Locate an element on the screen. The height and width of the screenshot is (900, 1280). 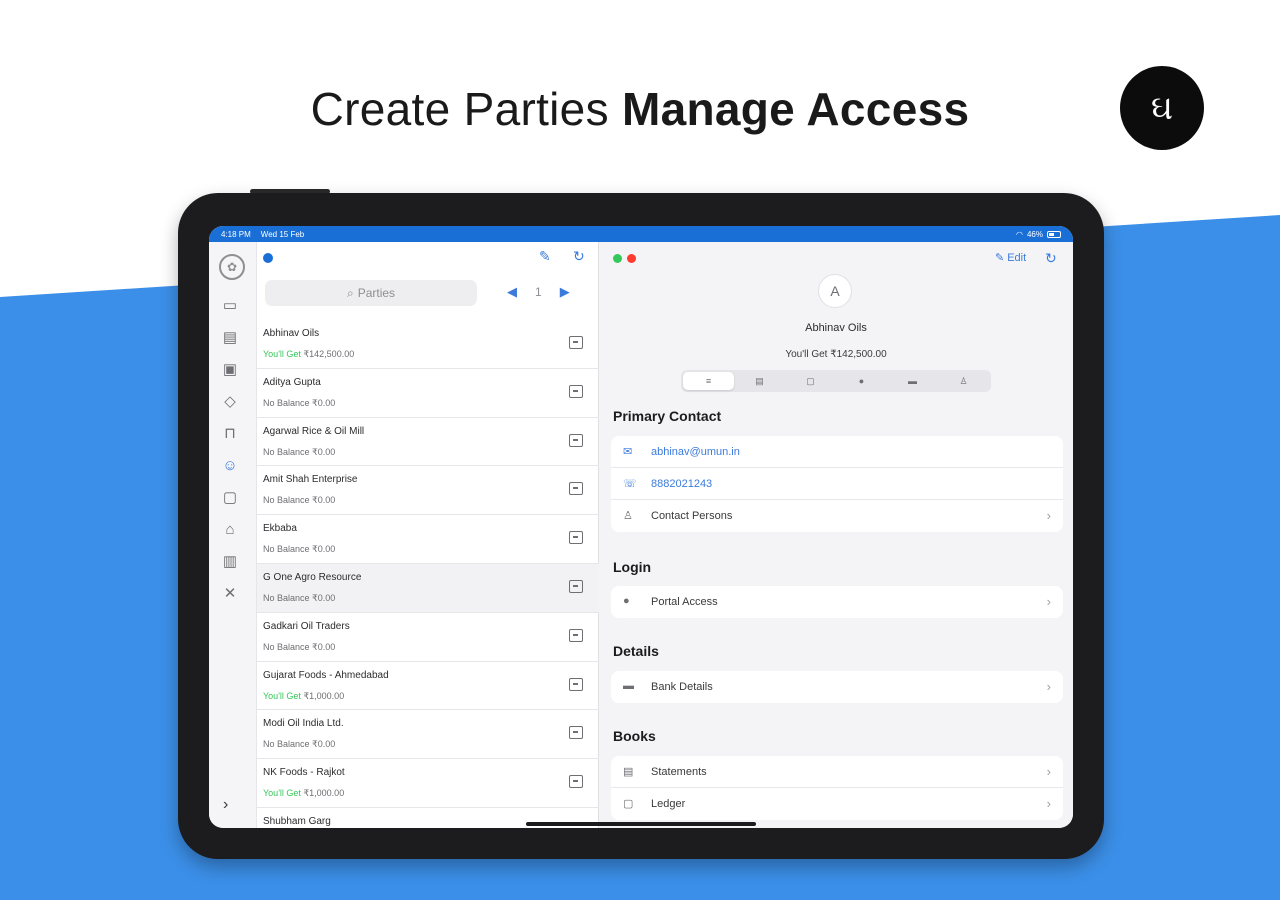
tab-list-icon: ≡ is located at coordinates (708, 381).